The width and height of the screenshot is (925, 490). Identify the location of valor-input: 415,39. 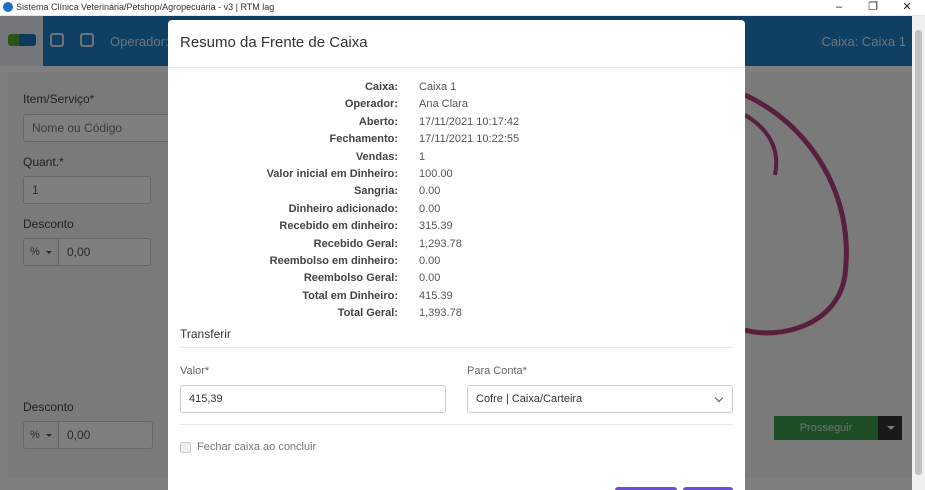
(313, 399).